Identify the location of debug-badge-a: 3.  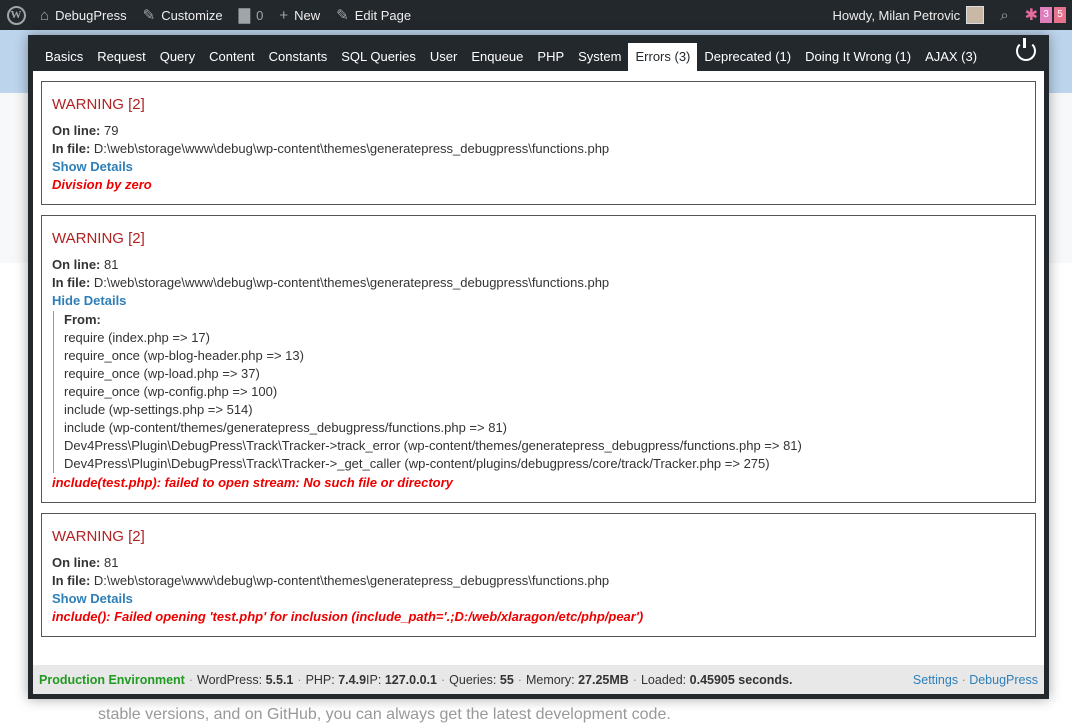
(1046, 15).